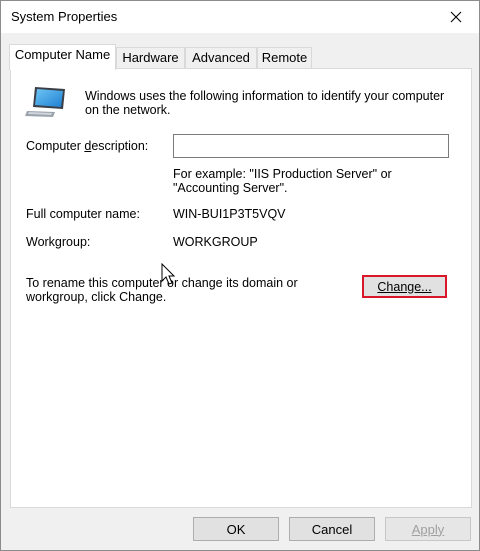 The image size is (480, 551). Describe the element at coordinates (62, 57) in the screenshot. I see `tab-computer-name: Computer Name` at that location.